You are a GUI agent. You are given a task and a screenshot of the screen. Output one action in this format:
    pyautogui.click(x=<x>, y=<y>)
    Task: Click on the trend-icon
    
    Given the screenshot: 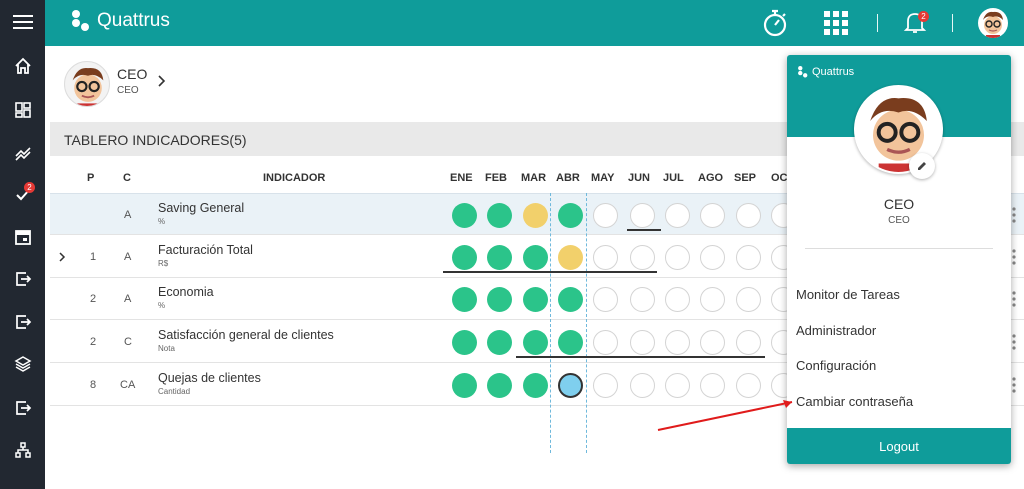 What is the action you would take?
    pyautogui.click(x=22, y=153)
    